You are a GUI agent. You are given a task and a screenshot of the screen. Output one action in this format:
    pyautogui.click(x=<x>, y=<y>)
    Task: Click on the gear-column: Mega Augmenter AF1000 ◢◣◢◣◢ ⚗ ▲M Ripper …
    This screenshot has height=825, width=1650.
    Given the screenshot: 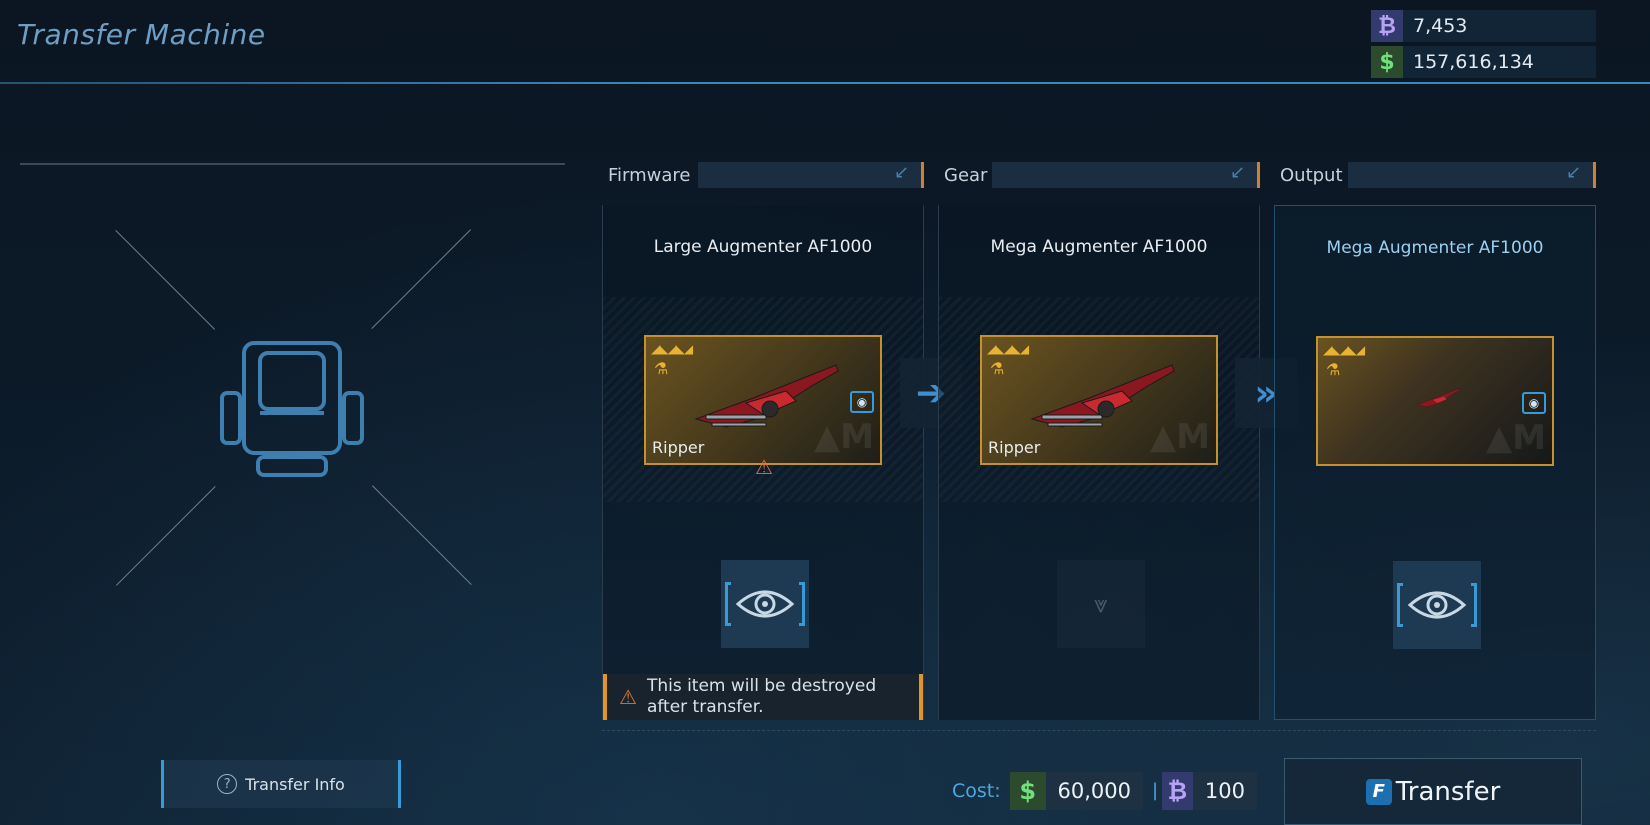 What is the action you would take?
    pyautogui.click(x=1099, y=462)
    